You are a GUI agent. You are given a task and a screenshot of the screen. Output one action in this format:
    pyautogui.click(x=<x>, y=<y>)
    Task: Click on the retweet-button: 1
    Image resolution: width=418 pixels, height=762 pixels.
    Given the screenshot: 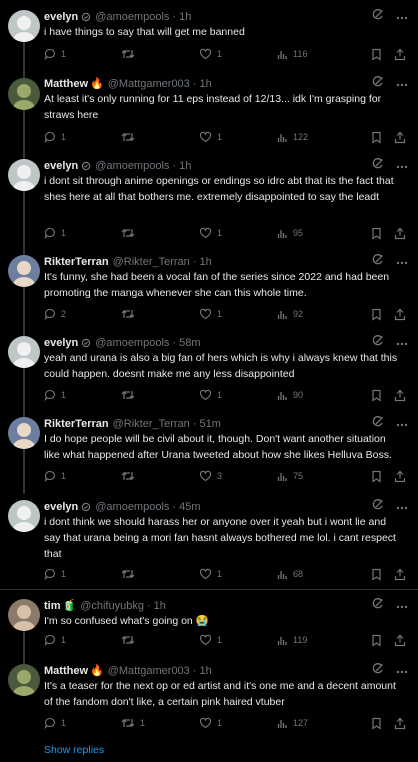 What is the action you would take?
    pyautogui.click(x=133, y=723)
    